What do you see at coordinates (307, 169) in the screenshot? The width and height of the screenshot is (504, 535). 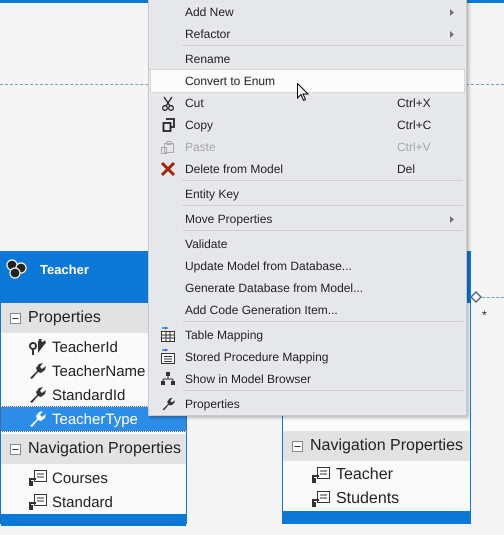 I see `menu-item: Delete from Model Del` at bounding box center [307, 169].